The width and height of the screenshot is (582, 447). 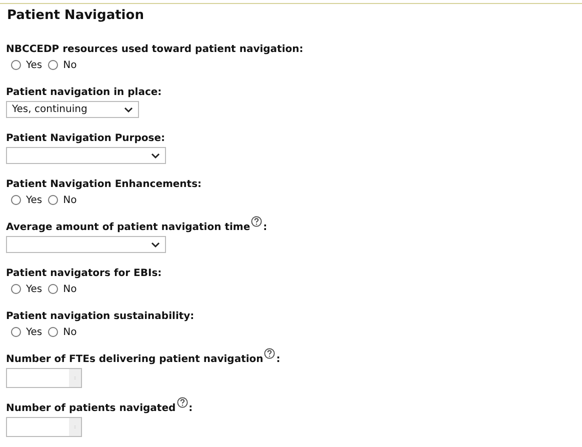 What do you see at coordinates (155, 49) in the screenshot?
I see `field-label: NBCCEDP resources used toward patient navigation:` at bounding box center [155, 49].